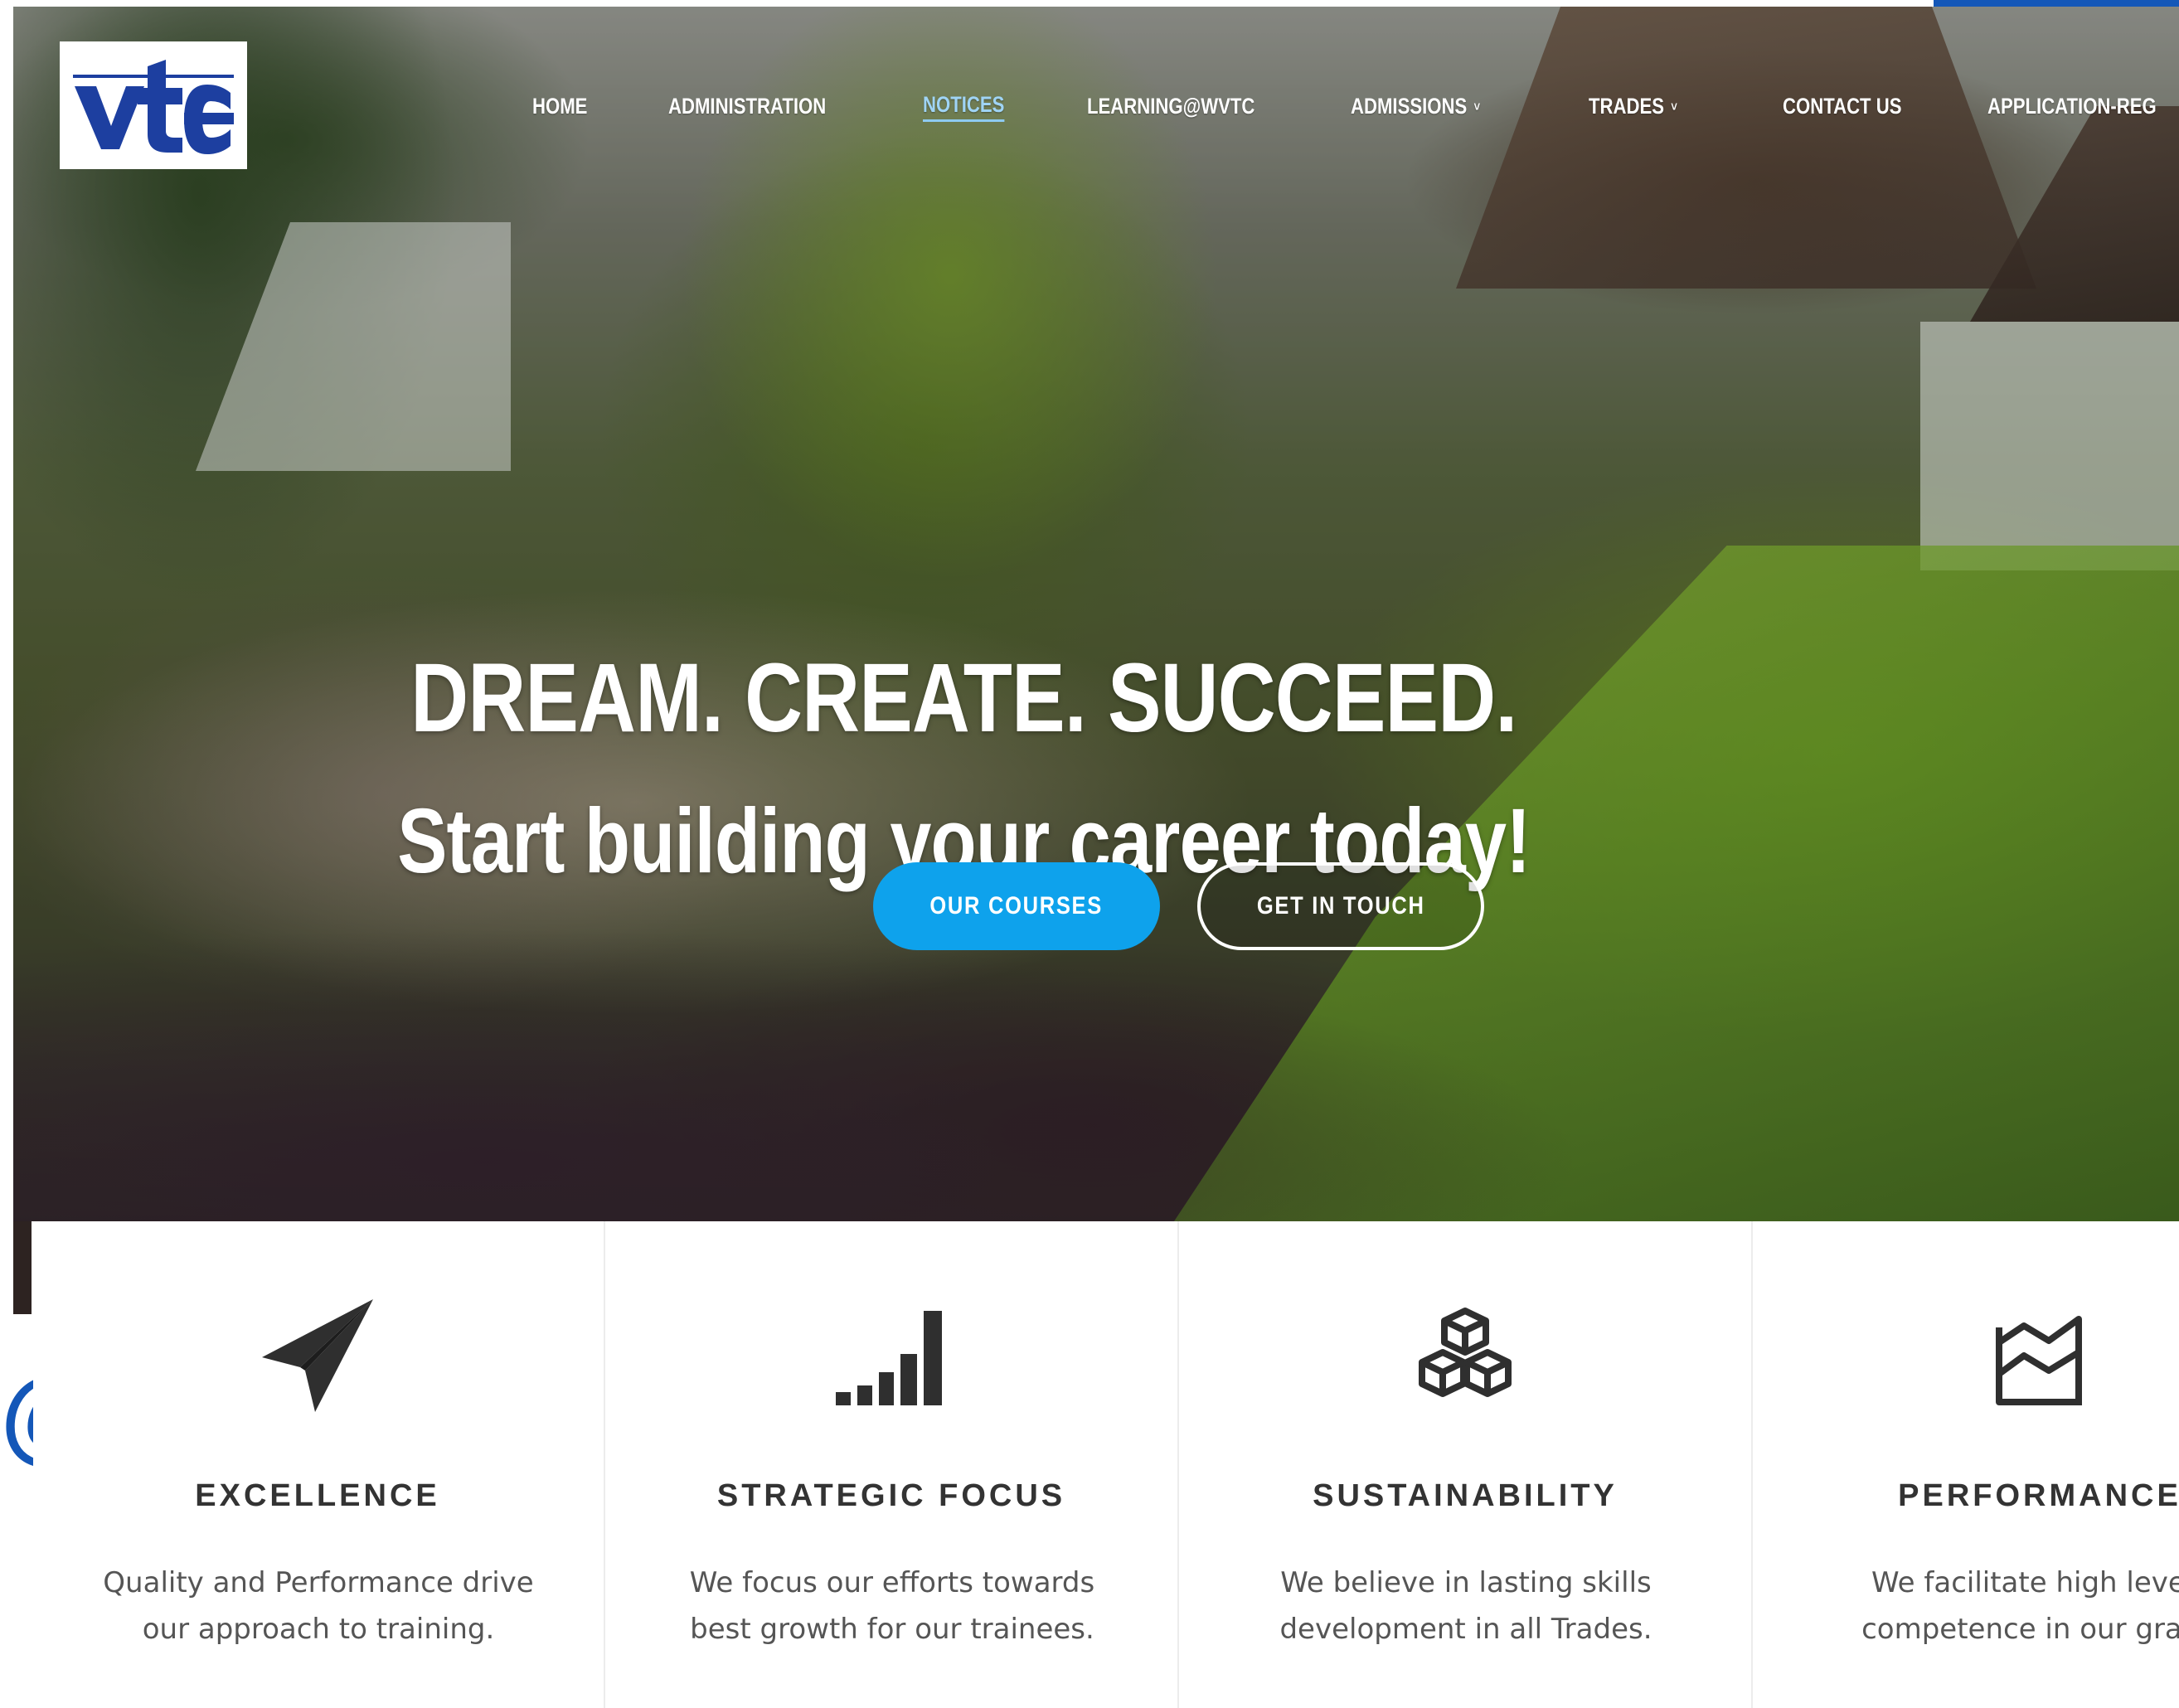 This screenshot has width=2179, height=1708. Describe the element at coordinates (318, 1629) in the screenshot. I see `feature-text-line: our approach to training.` at that location.